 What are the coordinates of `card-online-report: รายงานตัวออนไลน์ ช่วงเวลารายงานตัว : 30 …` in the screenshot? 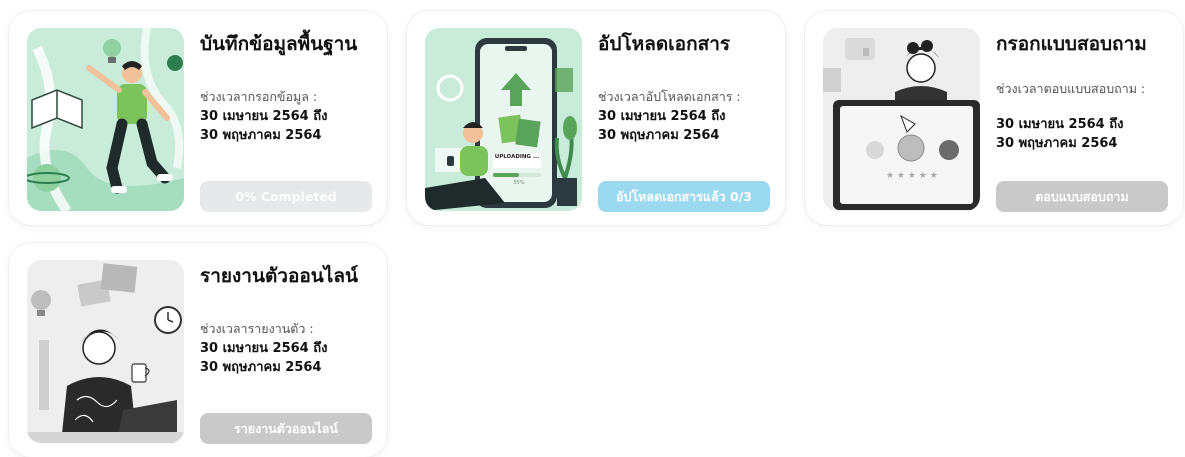 It's located at (198, 350).